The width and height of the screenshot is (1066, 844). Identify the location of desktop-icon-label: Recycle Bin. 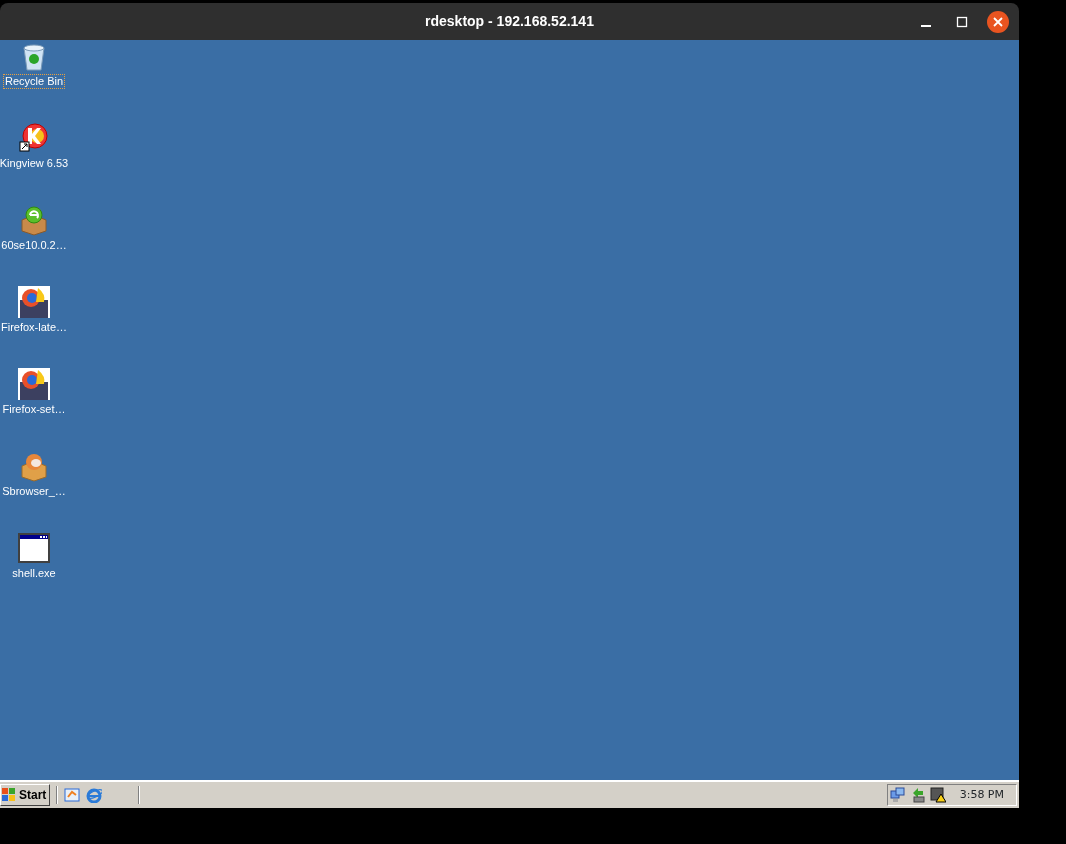
(34, 81).